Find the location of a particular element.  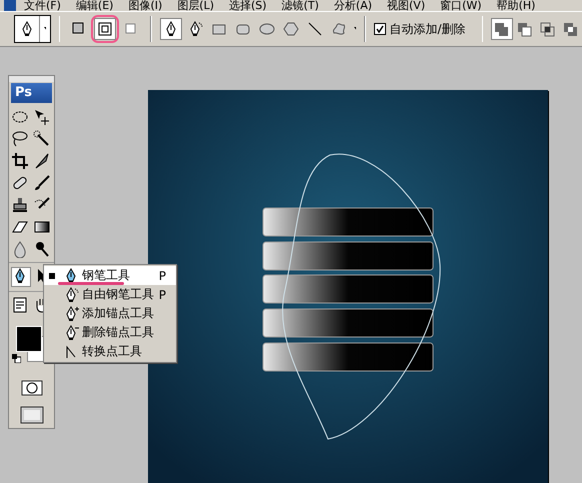

custom-shape-icon is located at coordinates (338, 29).